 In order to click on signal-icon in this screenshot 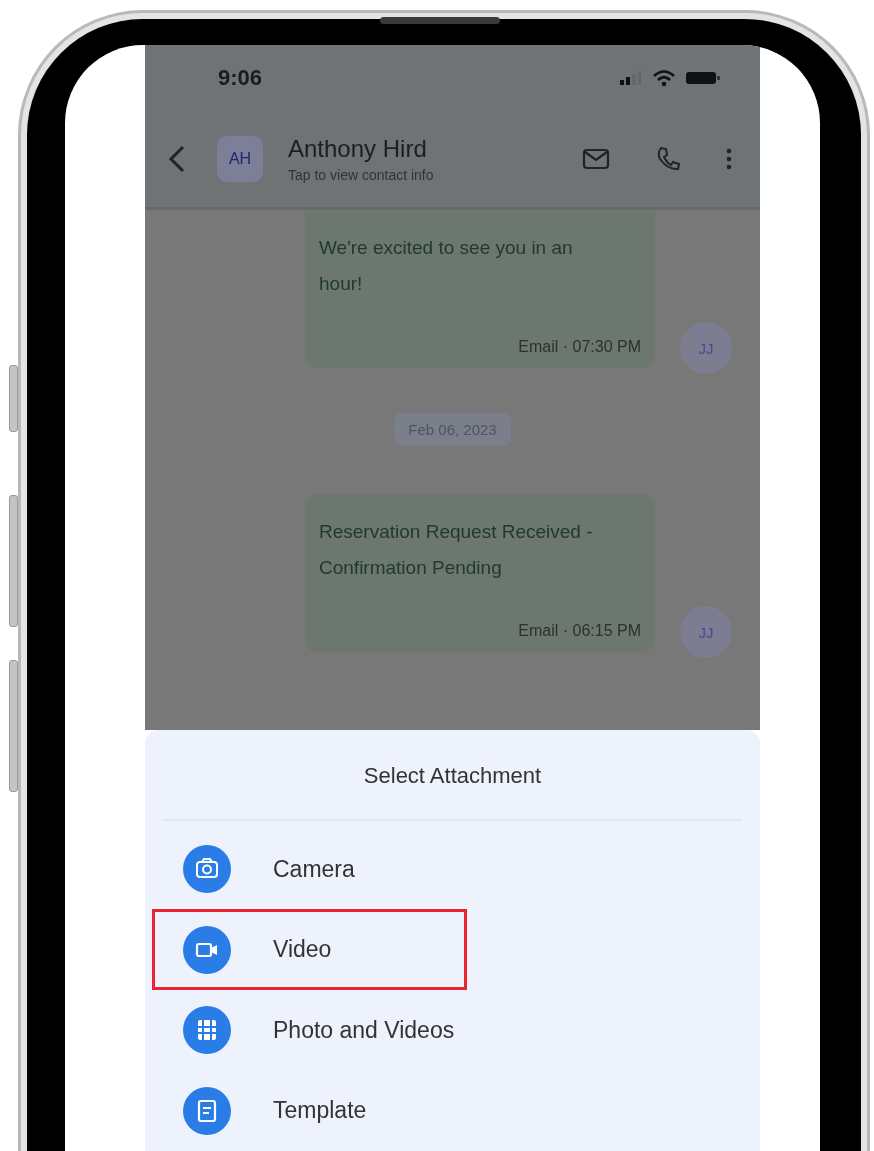, I will do `click(630, 77)`.